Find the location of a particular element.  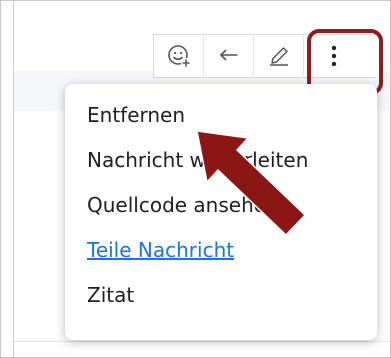

edit-icon is located at coordinates (278, 56).